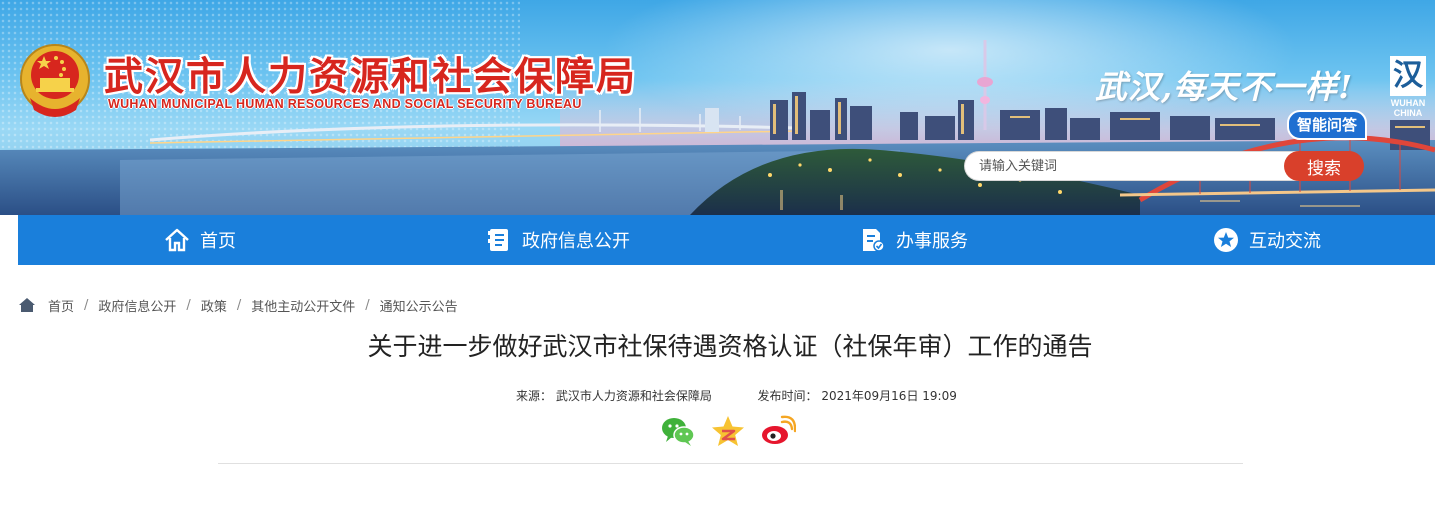 Image resolution: width=1435 pixels, height=507 pixels. Describe the element at coordinates (214, 305) in the screenshot. I see `breadcrumb-item-policy: 政策` at that location.